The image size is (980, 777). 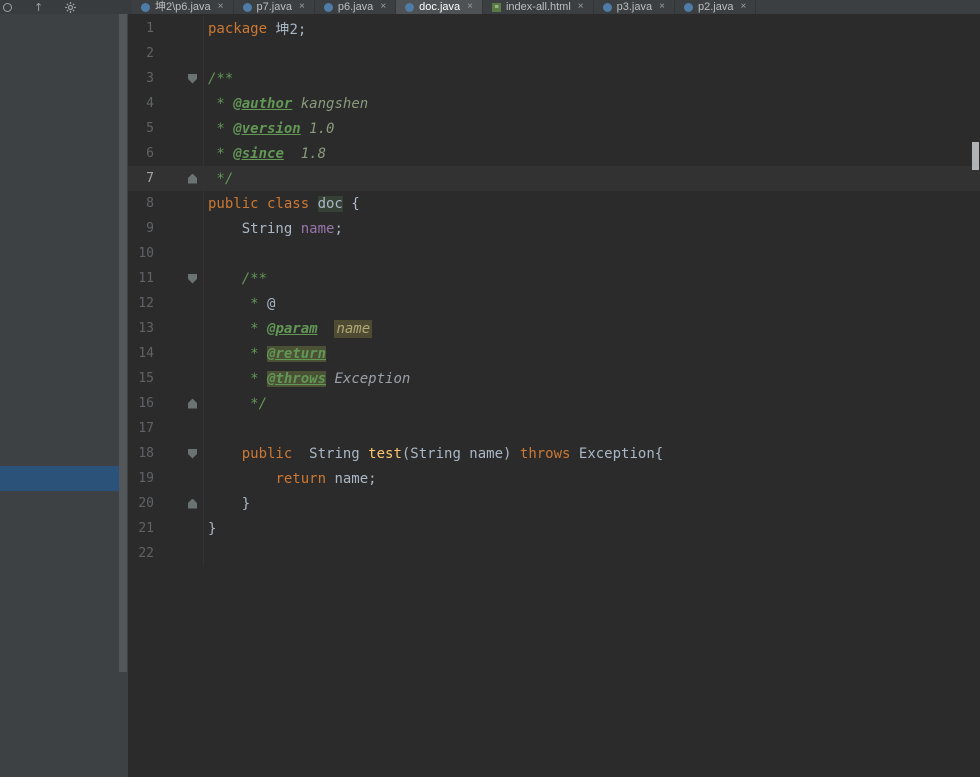 What do you see at coordinates (554, 153) in the screenshot?
I see `code-line-6: 6 * @since 1.8` at bounding box center [554, 153].